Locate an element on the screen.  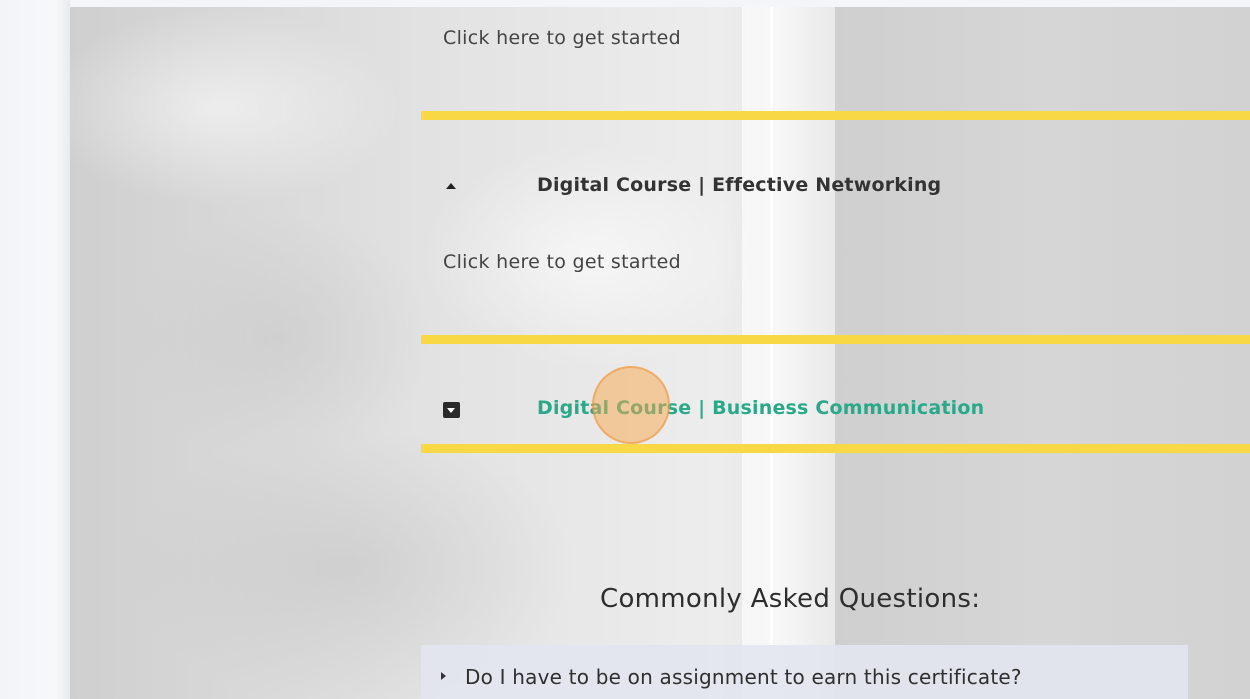
caret-down-box-icon is located at coordinates (451, 410).